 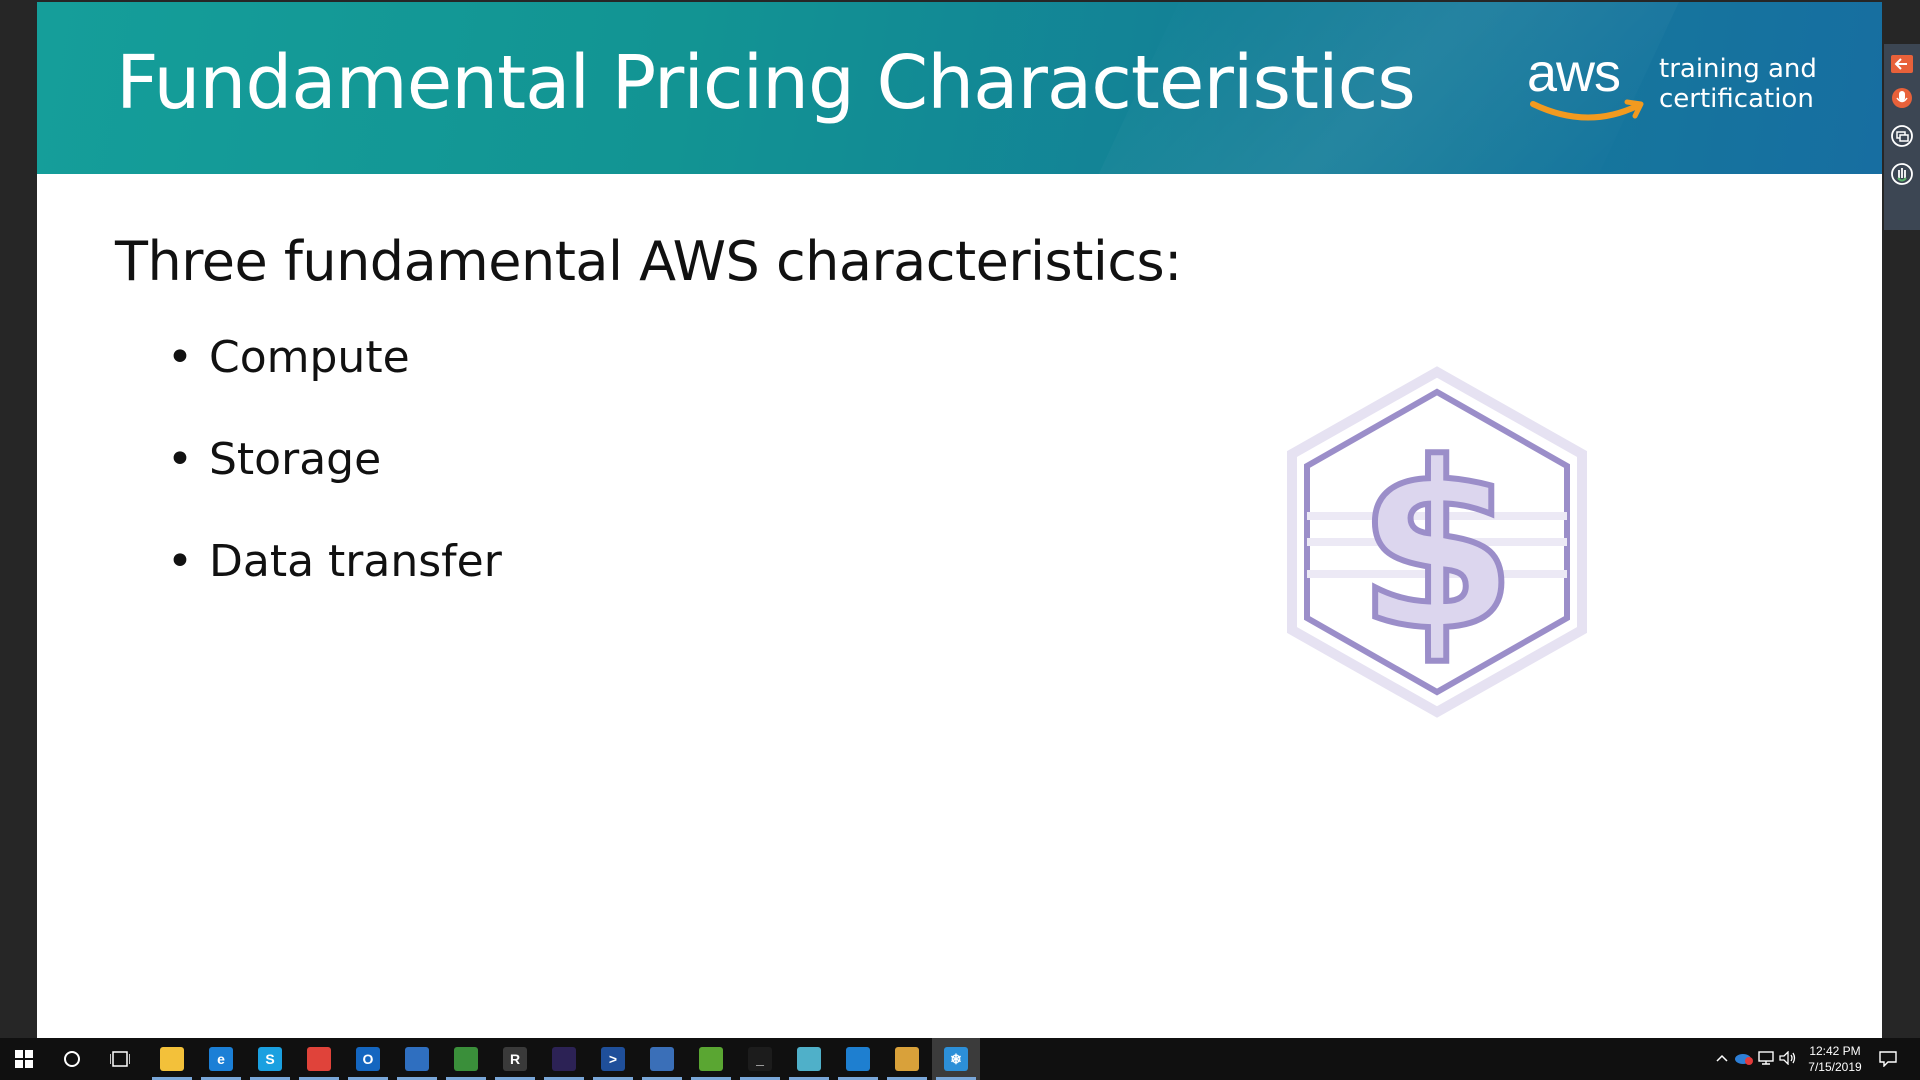 I want to click on search-button, so click(x=72, y=1059).